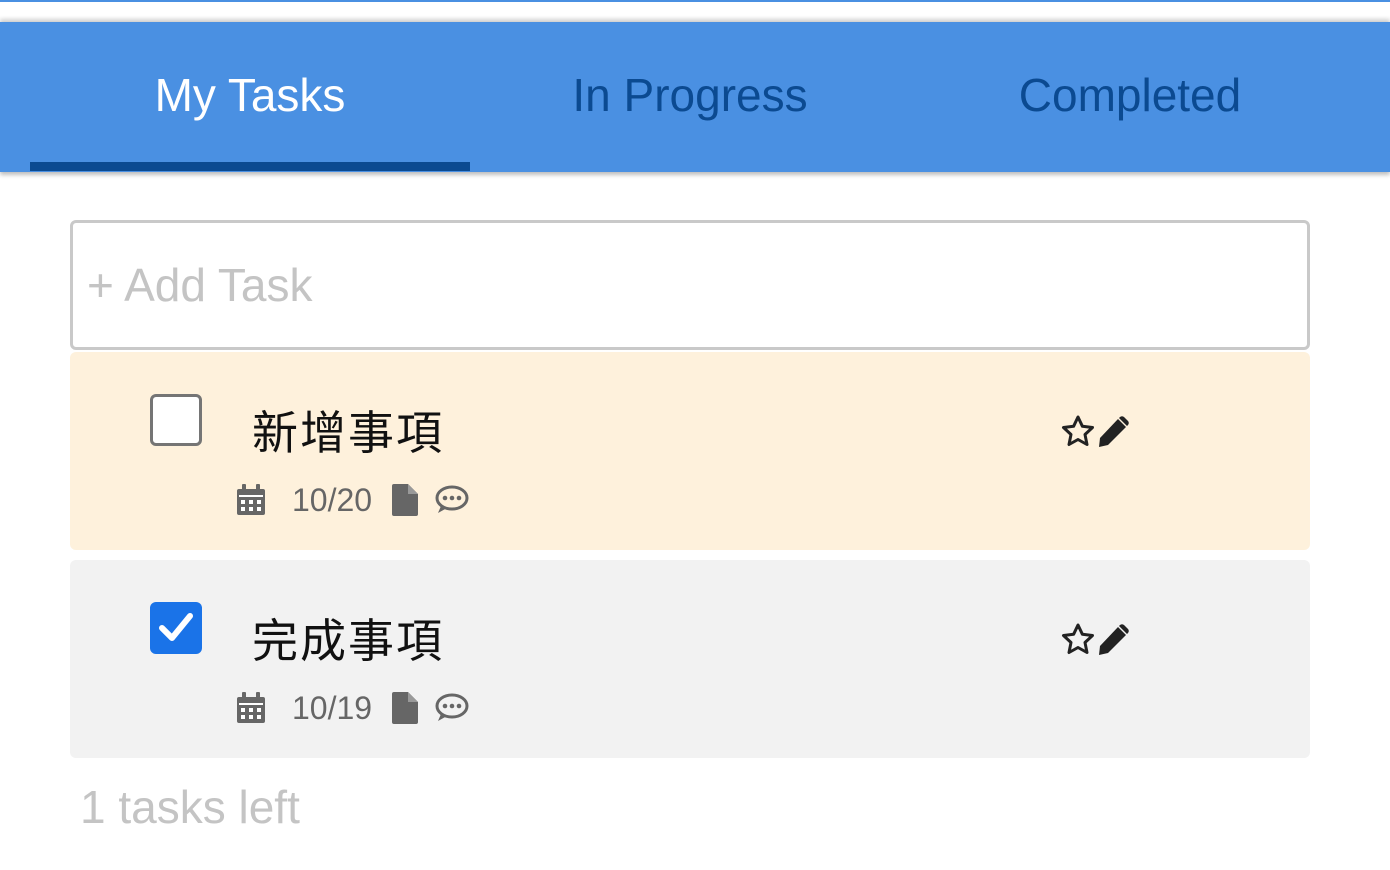 This screenshot has width=1390, height=870. What do you see at coordinates (1130, 97) in the screenshot?
I see `tab-completed: Completed` at bounding box center [1130, 97].